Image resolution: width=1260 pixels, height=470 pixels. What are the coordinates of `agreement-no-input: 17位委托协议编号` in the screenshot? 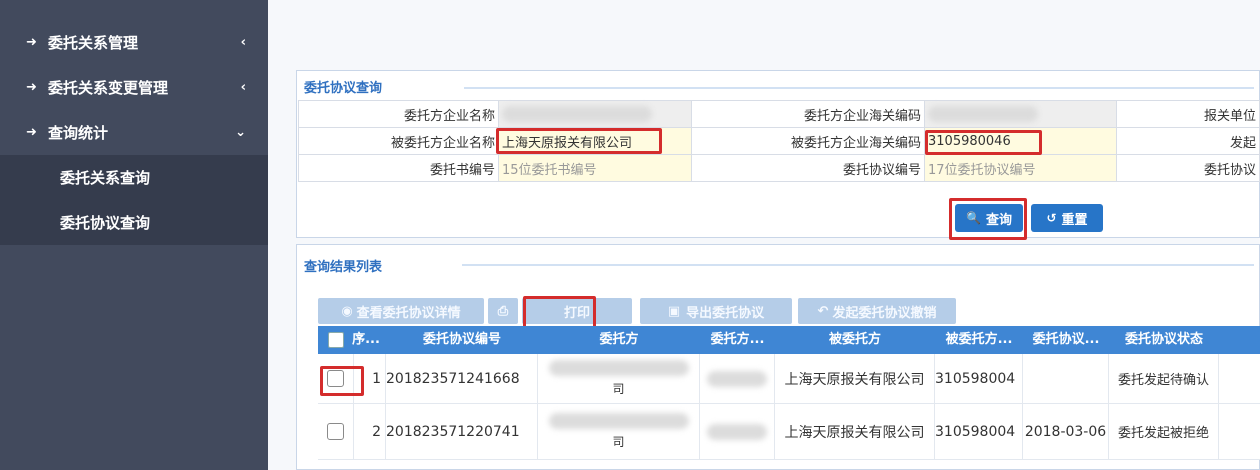 It's located at (1020, 168).